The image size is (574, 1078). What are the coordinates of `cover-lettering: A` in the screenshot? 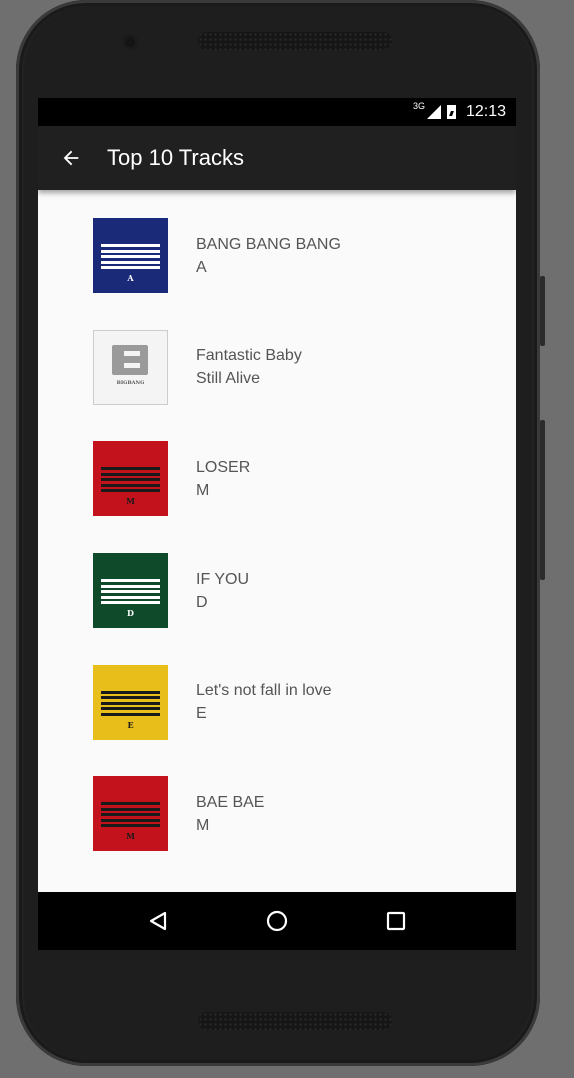 It's located at (130, 278).